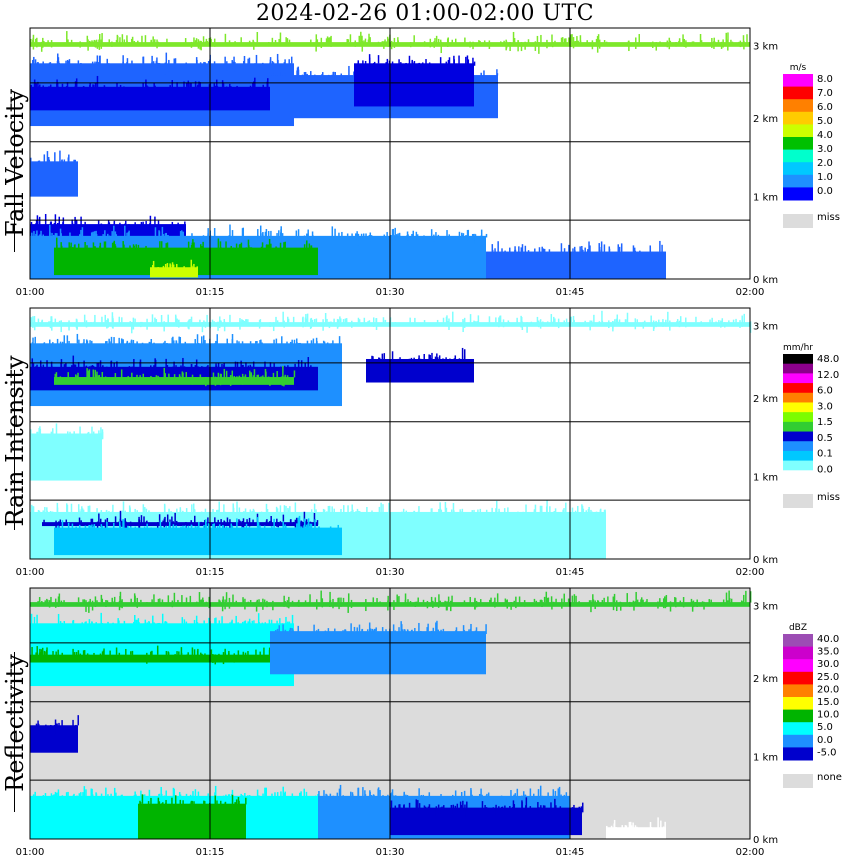  I want to click on y-tick-label: 2 km, so click(765, 119).